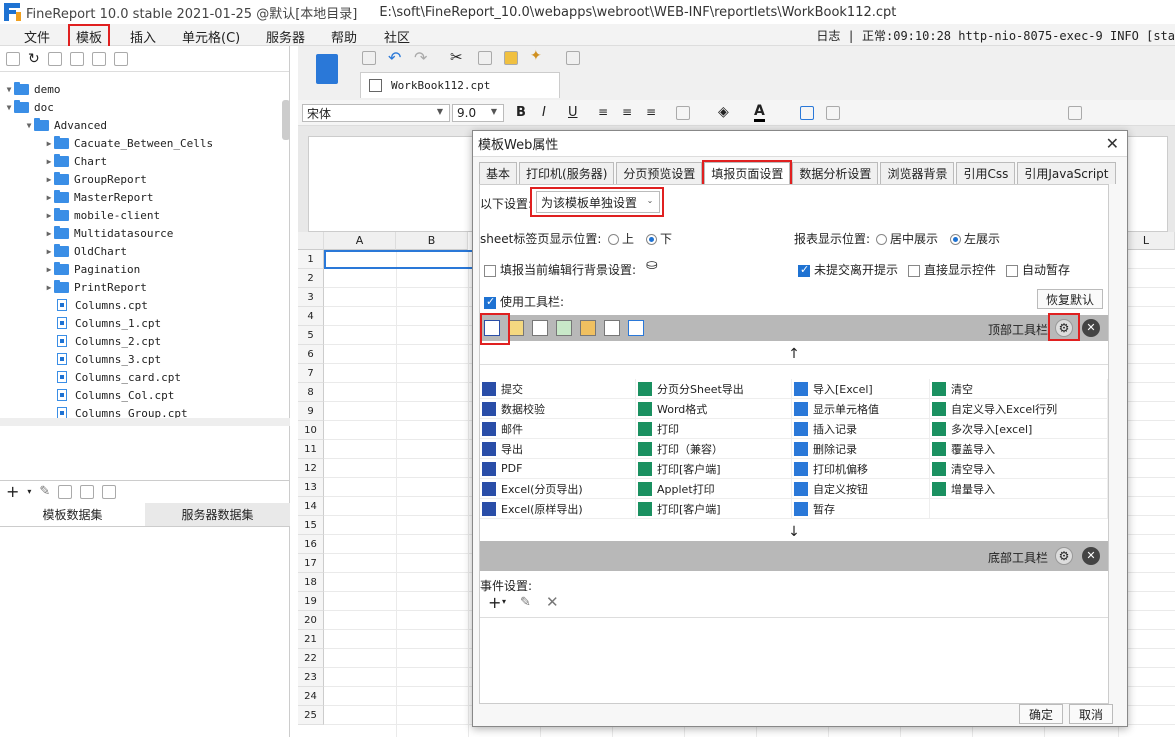 The image size is (1175, 737). I want to click on new-folder-icon, so click(13, 58).